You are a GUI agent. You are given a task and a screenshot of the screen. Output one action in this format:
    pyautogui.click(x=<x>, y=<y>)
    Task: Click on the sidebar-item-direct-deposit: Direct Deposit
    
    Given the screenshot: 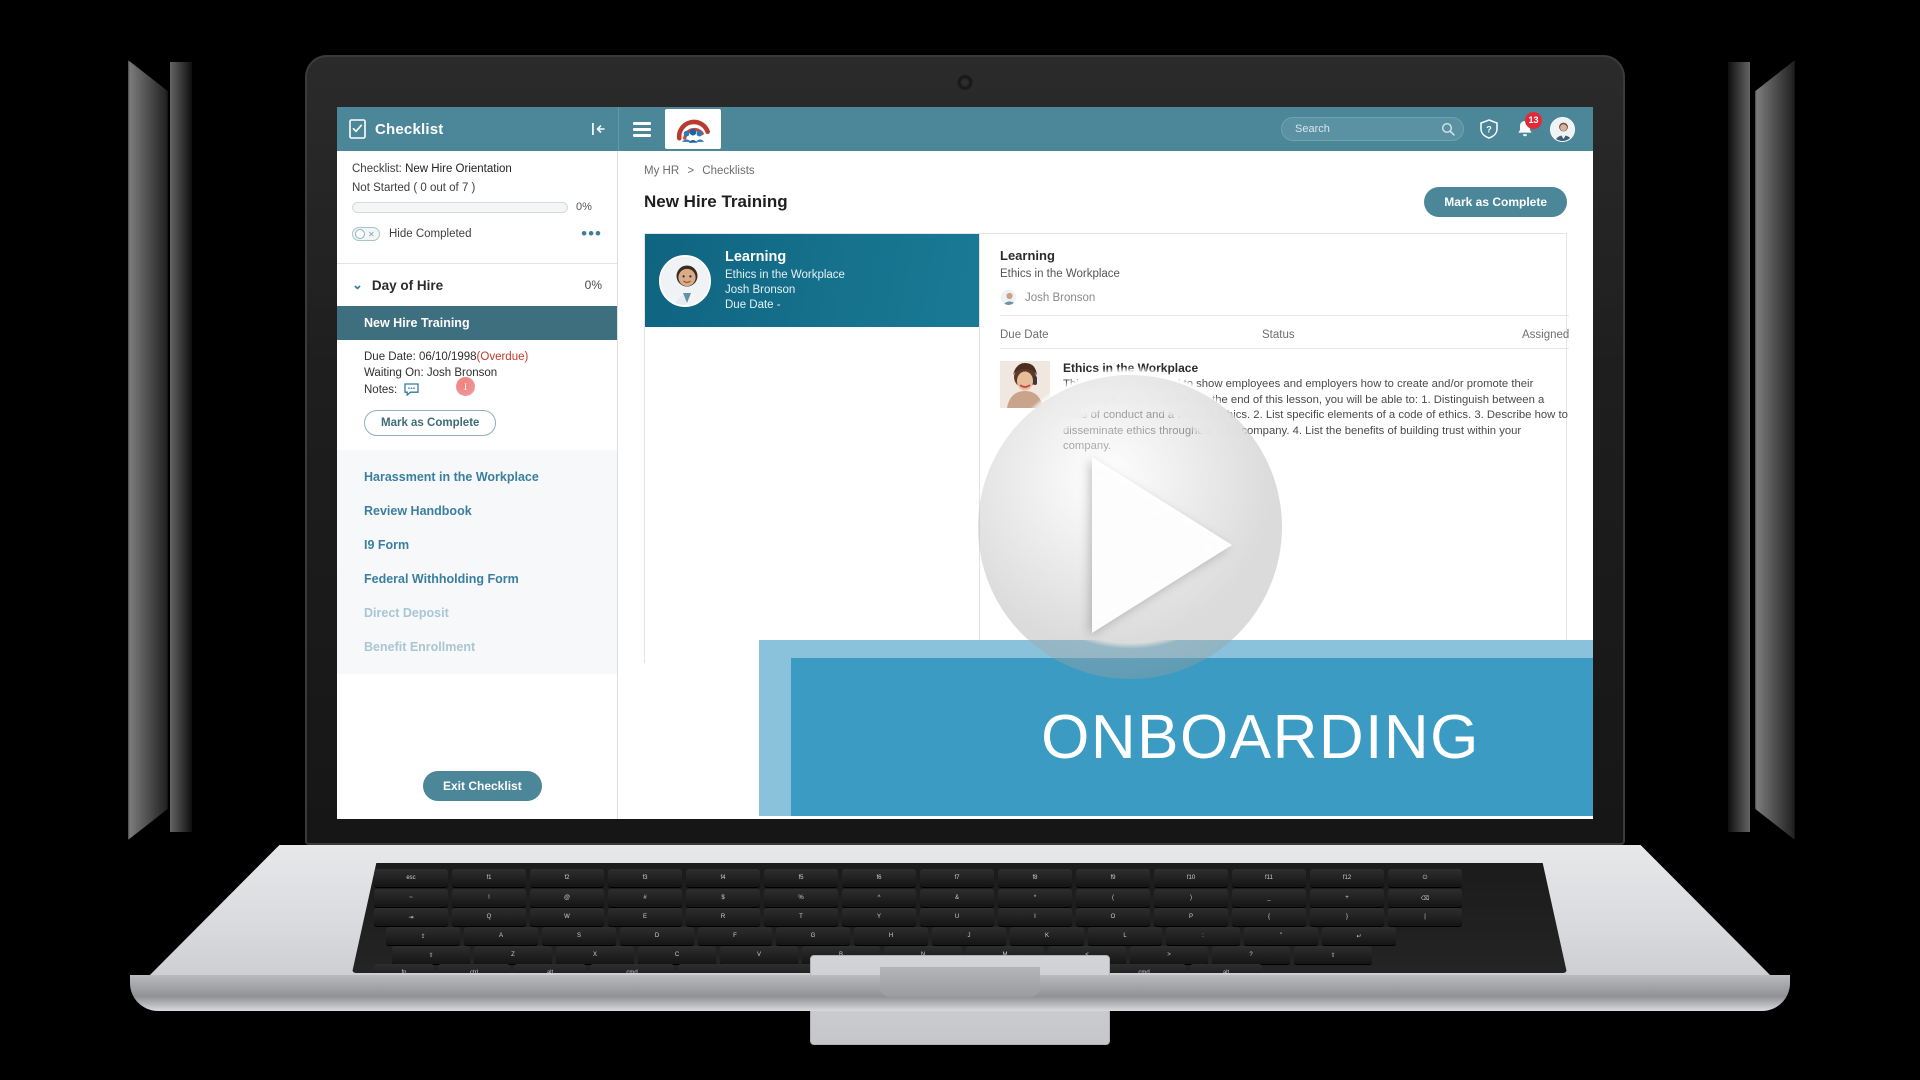 What is the action you would take?
    pyautogui.click(x=477, y=613)
    